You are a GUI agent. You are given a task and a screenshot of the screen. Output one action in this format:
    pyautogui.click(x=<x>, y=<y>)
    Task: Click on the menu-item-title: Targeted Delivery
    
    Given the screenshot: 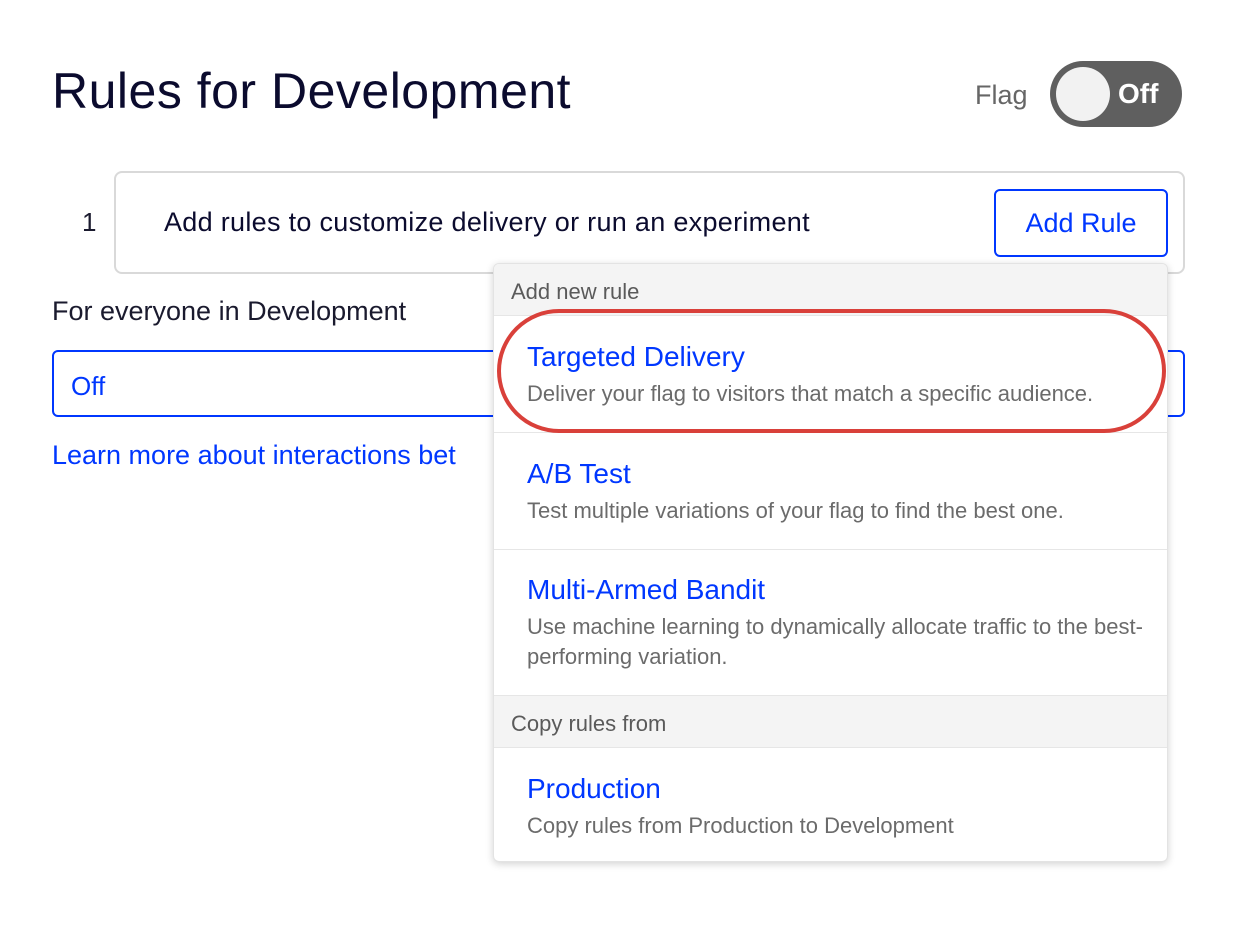 What is the action you would take?
    pyautogui.click(x=636, y=356)
    